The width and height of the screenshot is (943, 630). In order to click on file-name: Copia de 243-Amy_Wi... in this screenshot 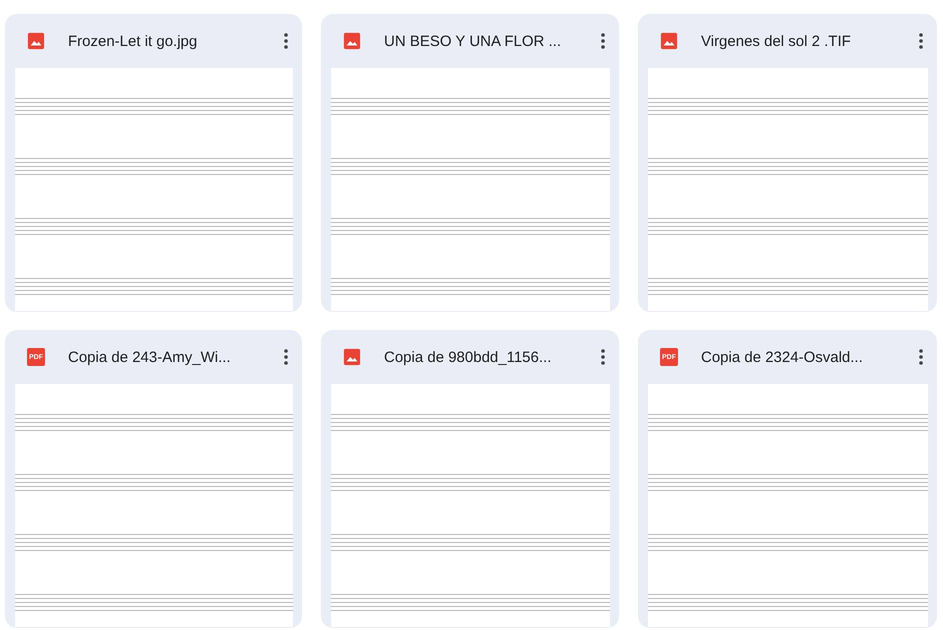, I will do `click(150, 357)`.